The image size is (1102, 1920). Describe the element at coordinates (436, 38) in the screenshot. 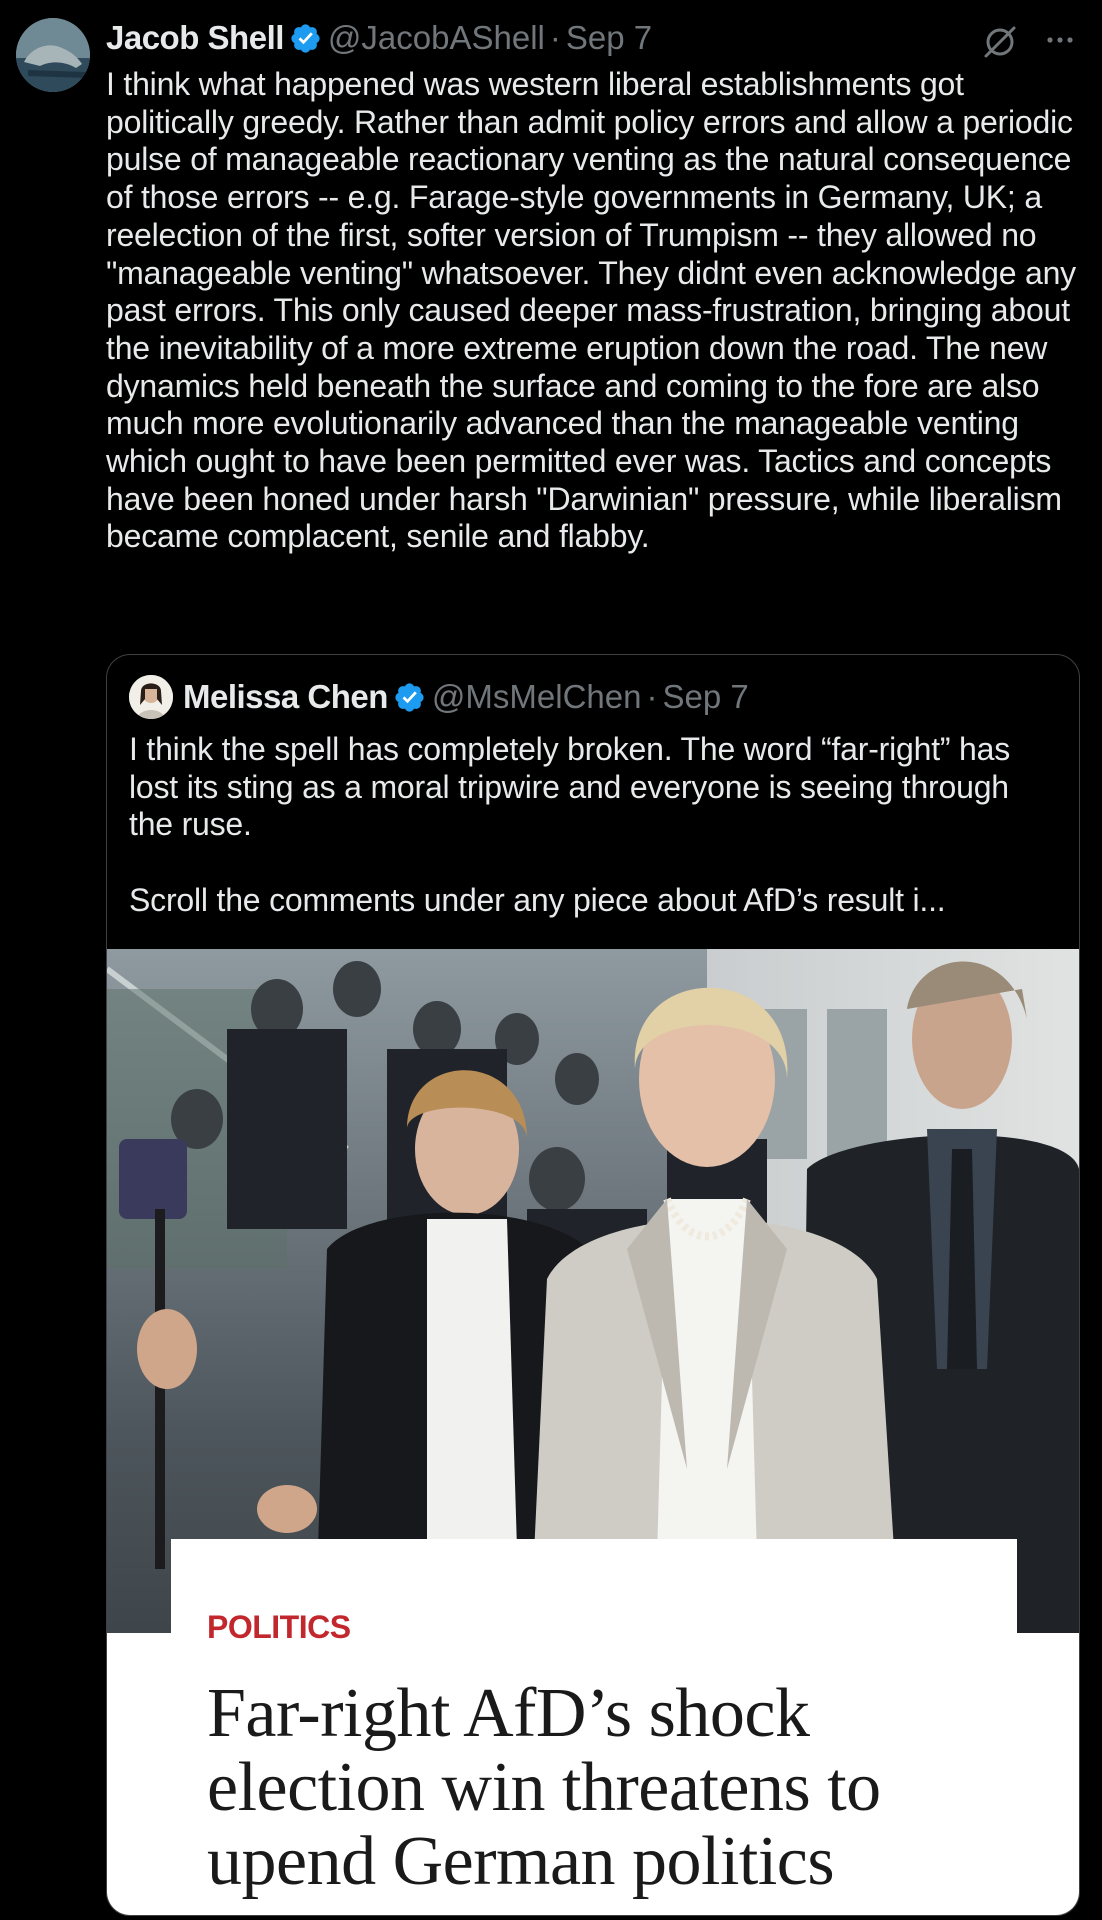

I see `author-handle: @JacobAShell` at that location.